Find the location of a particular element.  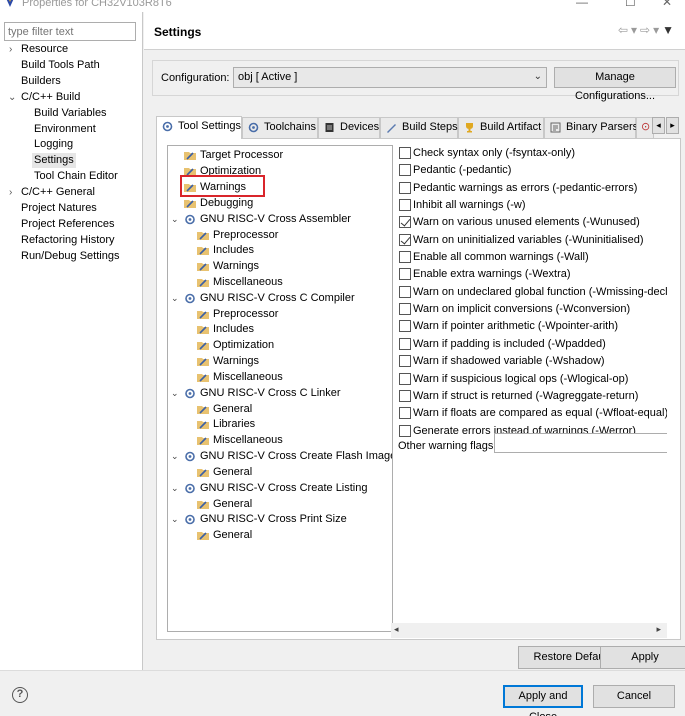

configuration-value: obj [ Active ] is located at coordinates (268, 77).